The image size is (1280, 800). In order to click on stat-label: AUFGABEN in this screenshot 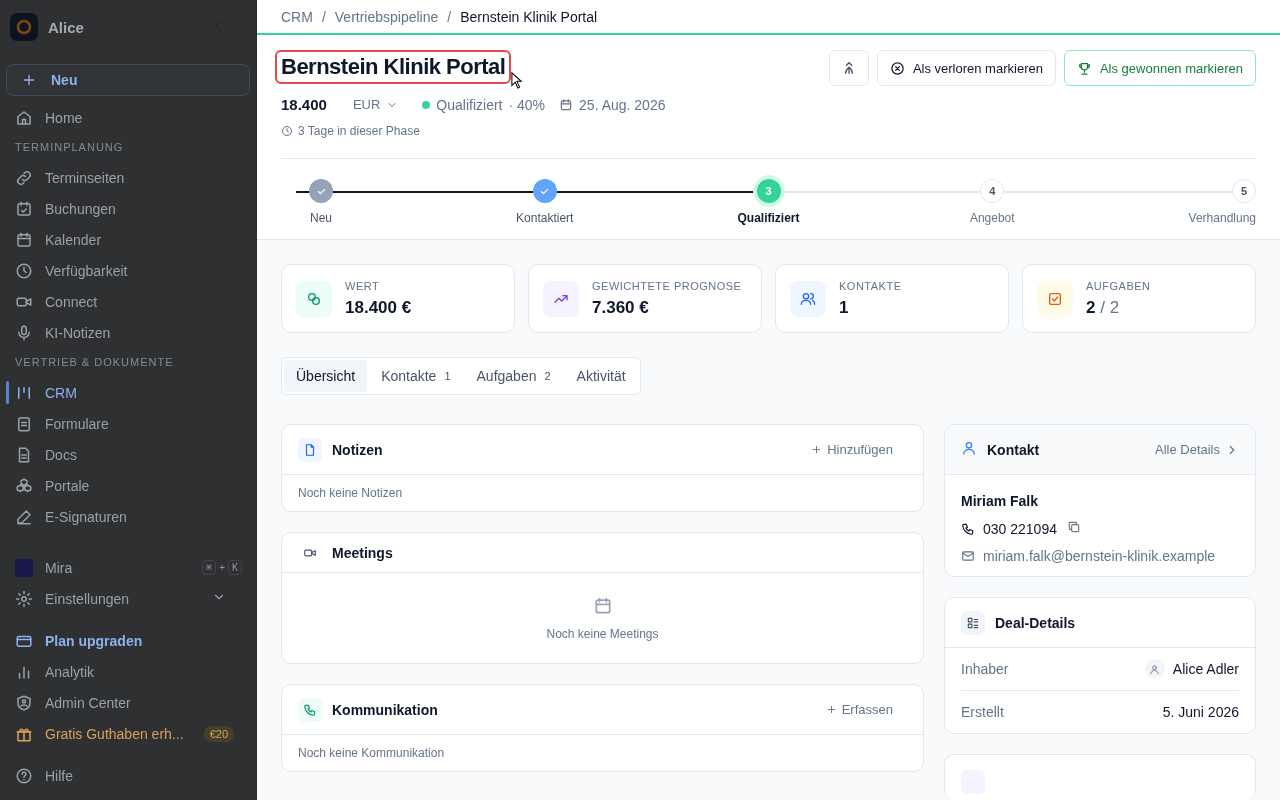, I will do `click(1118, 285)`.